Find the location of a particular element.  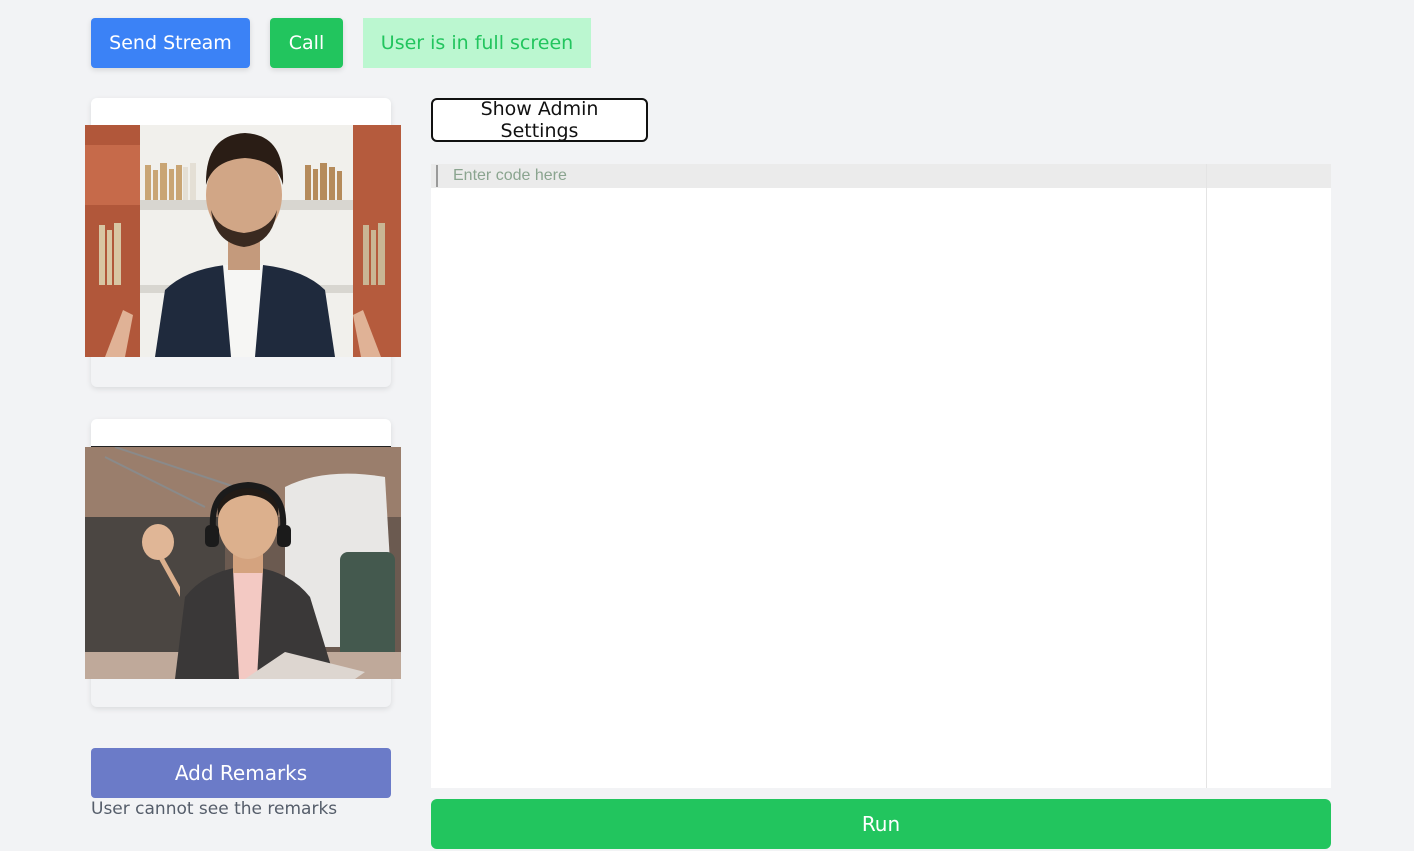

remarks-visibility-note: User cannot see the remarks is located at coordinates (214, 809).